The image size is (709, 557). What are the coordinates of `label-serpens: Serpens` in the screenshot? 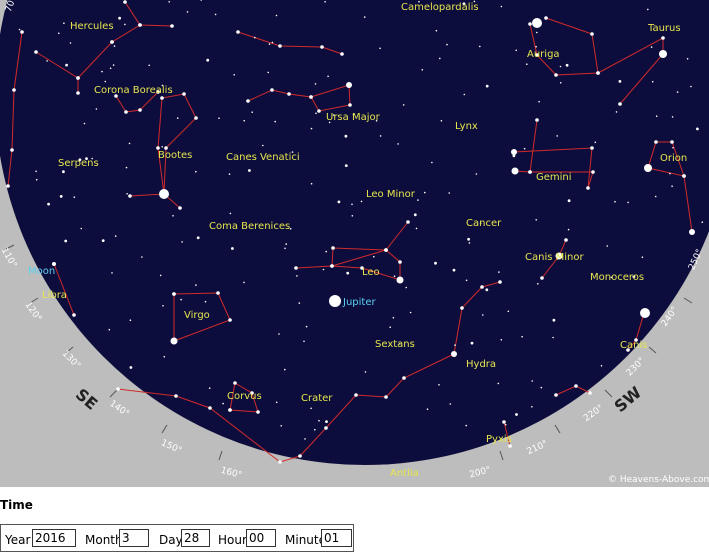 It's located at (78, 163).